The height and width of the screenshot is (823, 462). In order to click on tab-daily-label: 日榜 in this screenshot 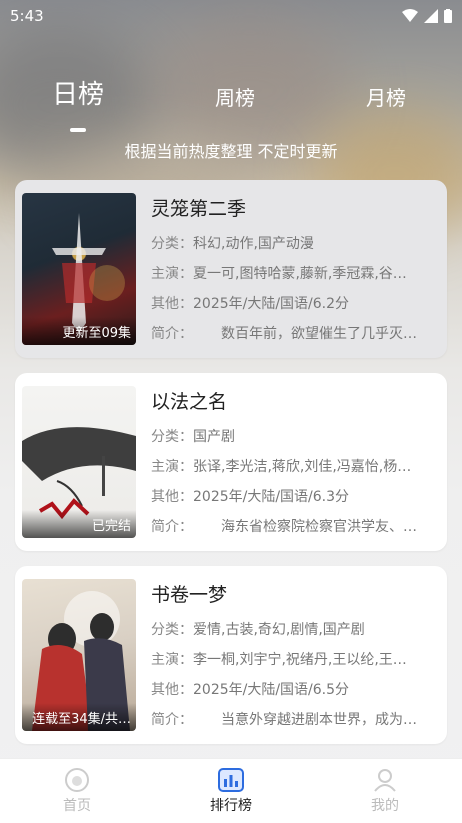, I will do `click(78, 95)`.